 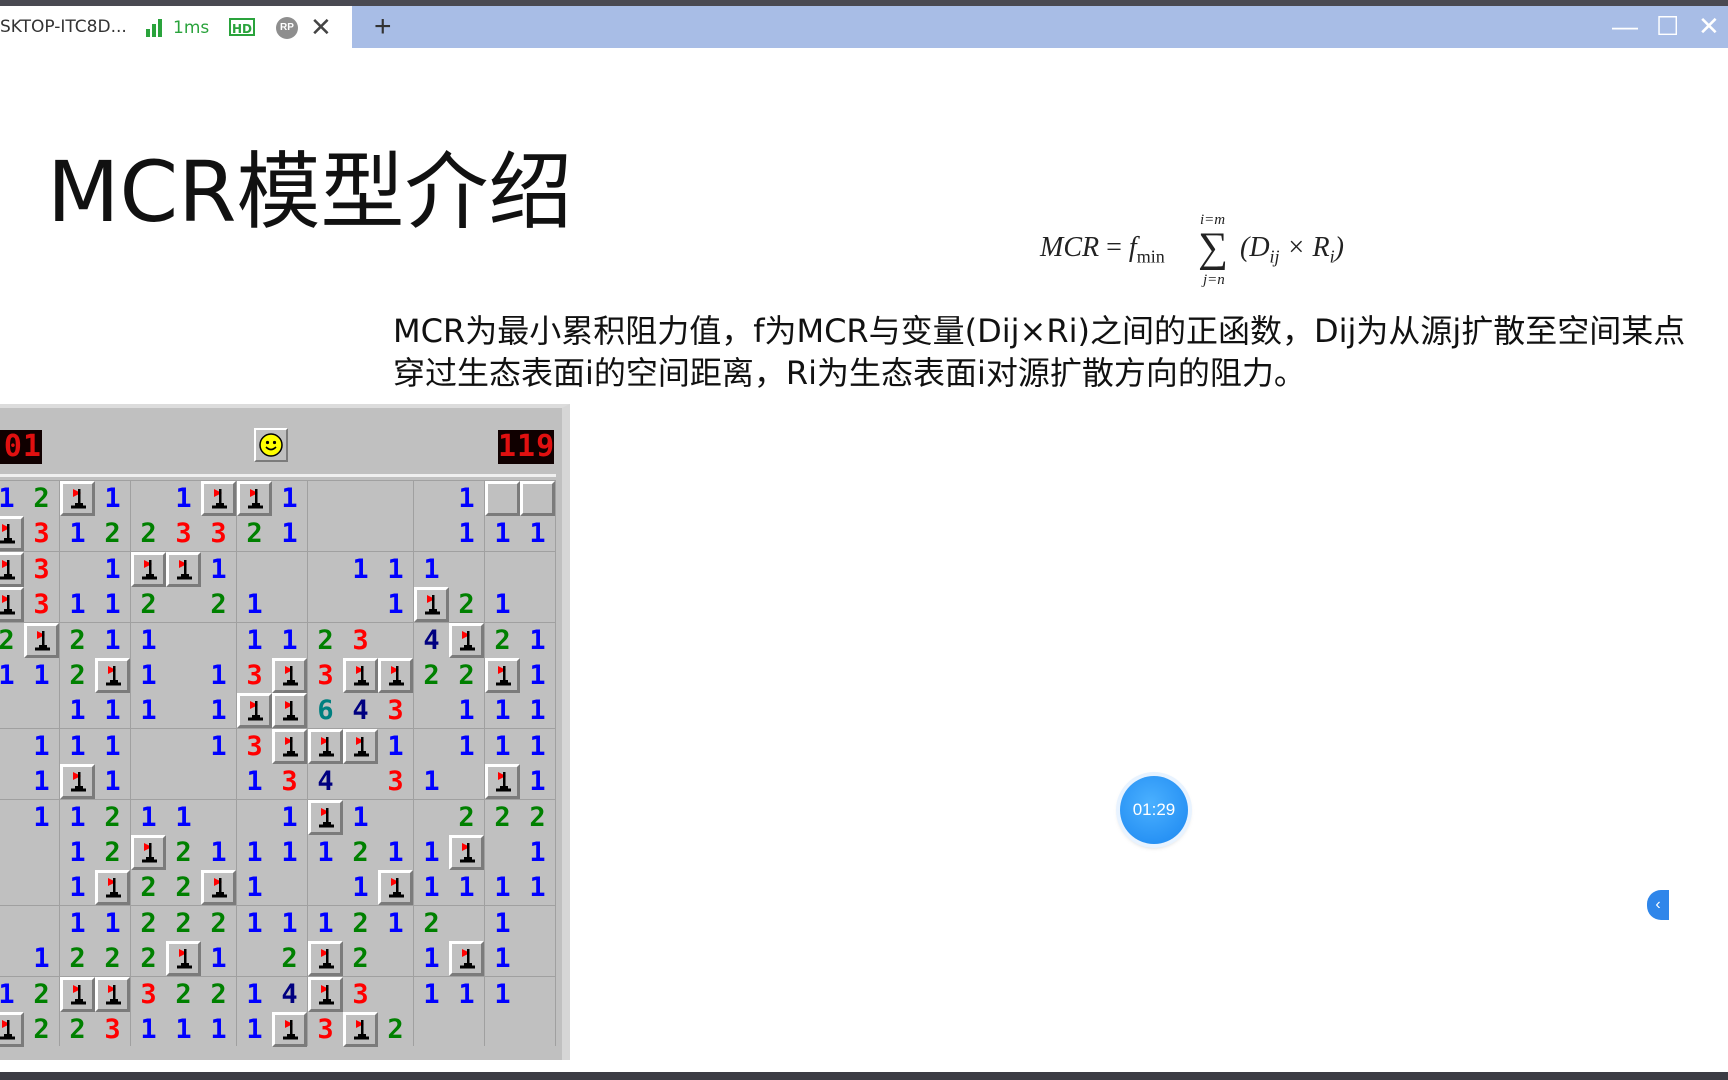 I want to click on covered-cell, so click(x=502, y=498).